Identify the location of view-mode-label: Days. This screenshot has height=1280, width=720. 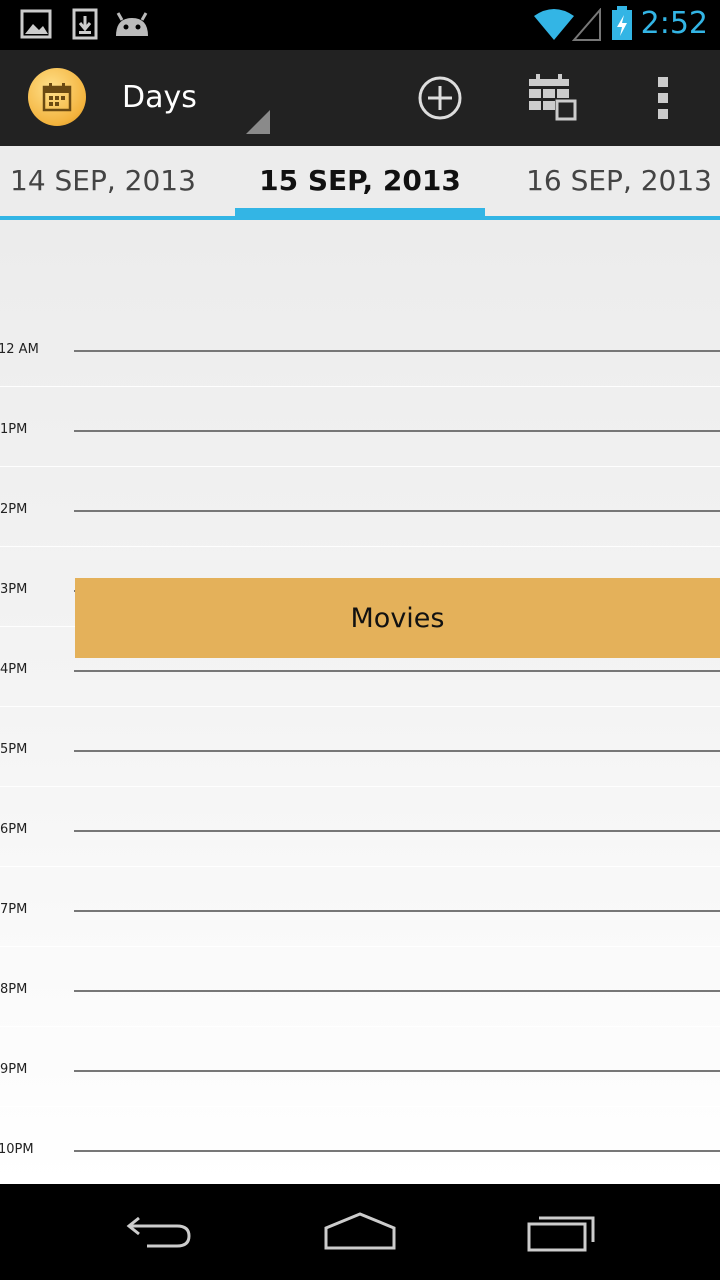
(159, 97).